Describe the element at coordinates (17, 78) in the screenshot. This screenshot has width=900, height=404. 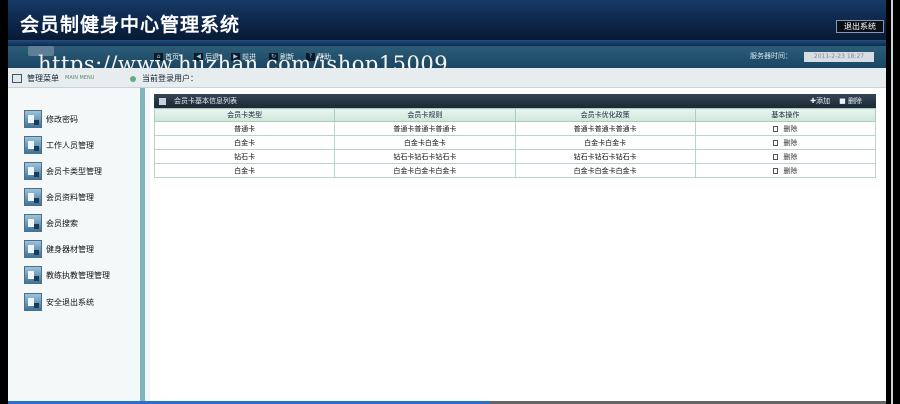
I see `menu-icon` at that location.